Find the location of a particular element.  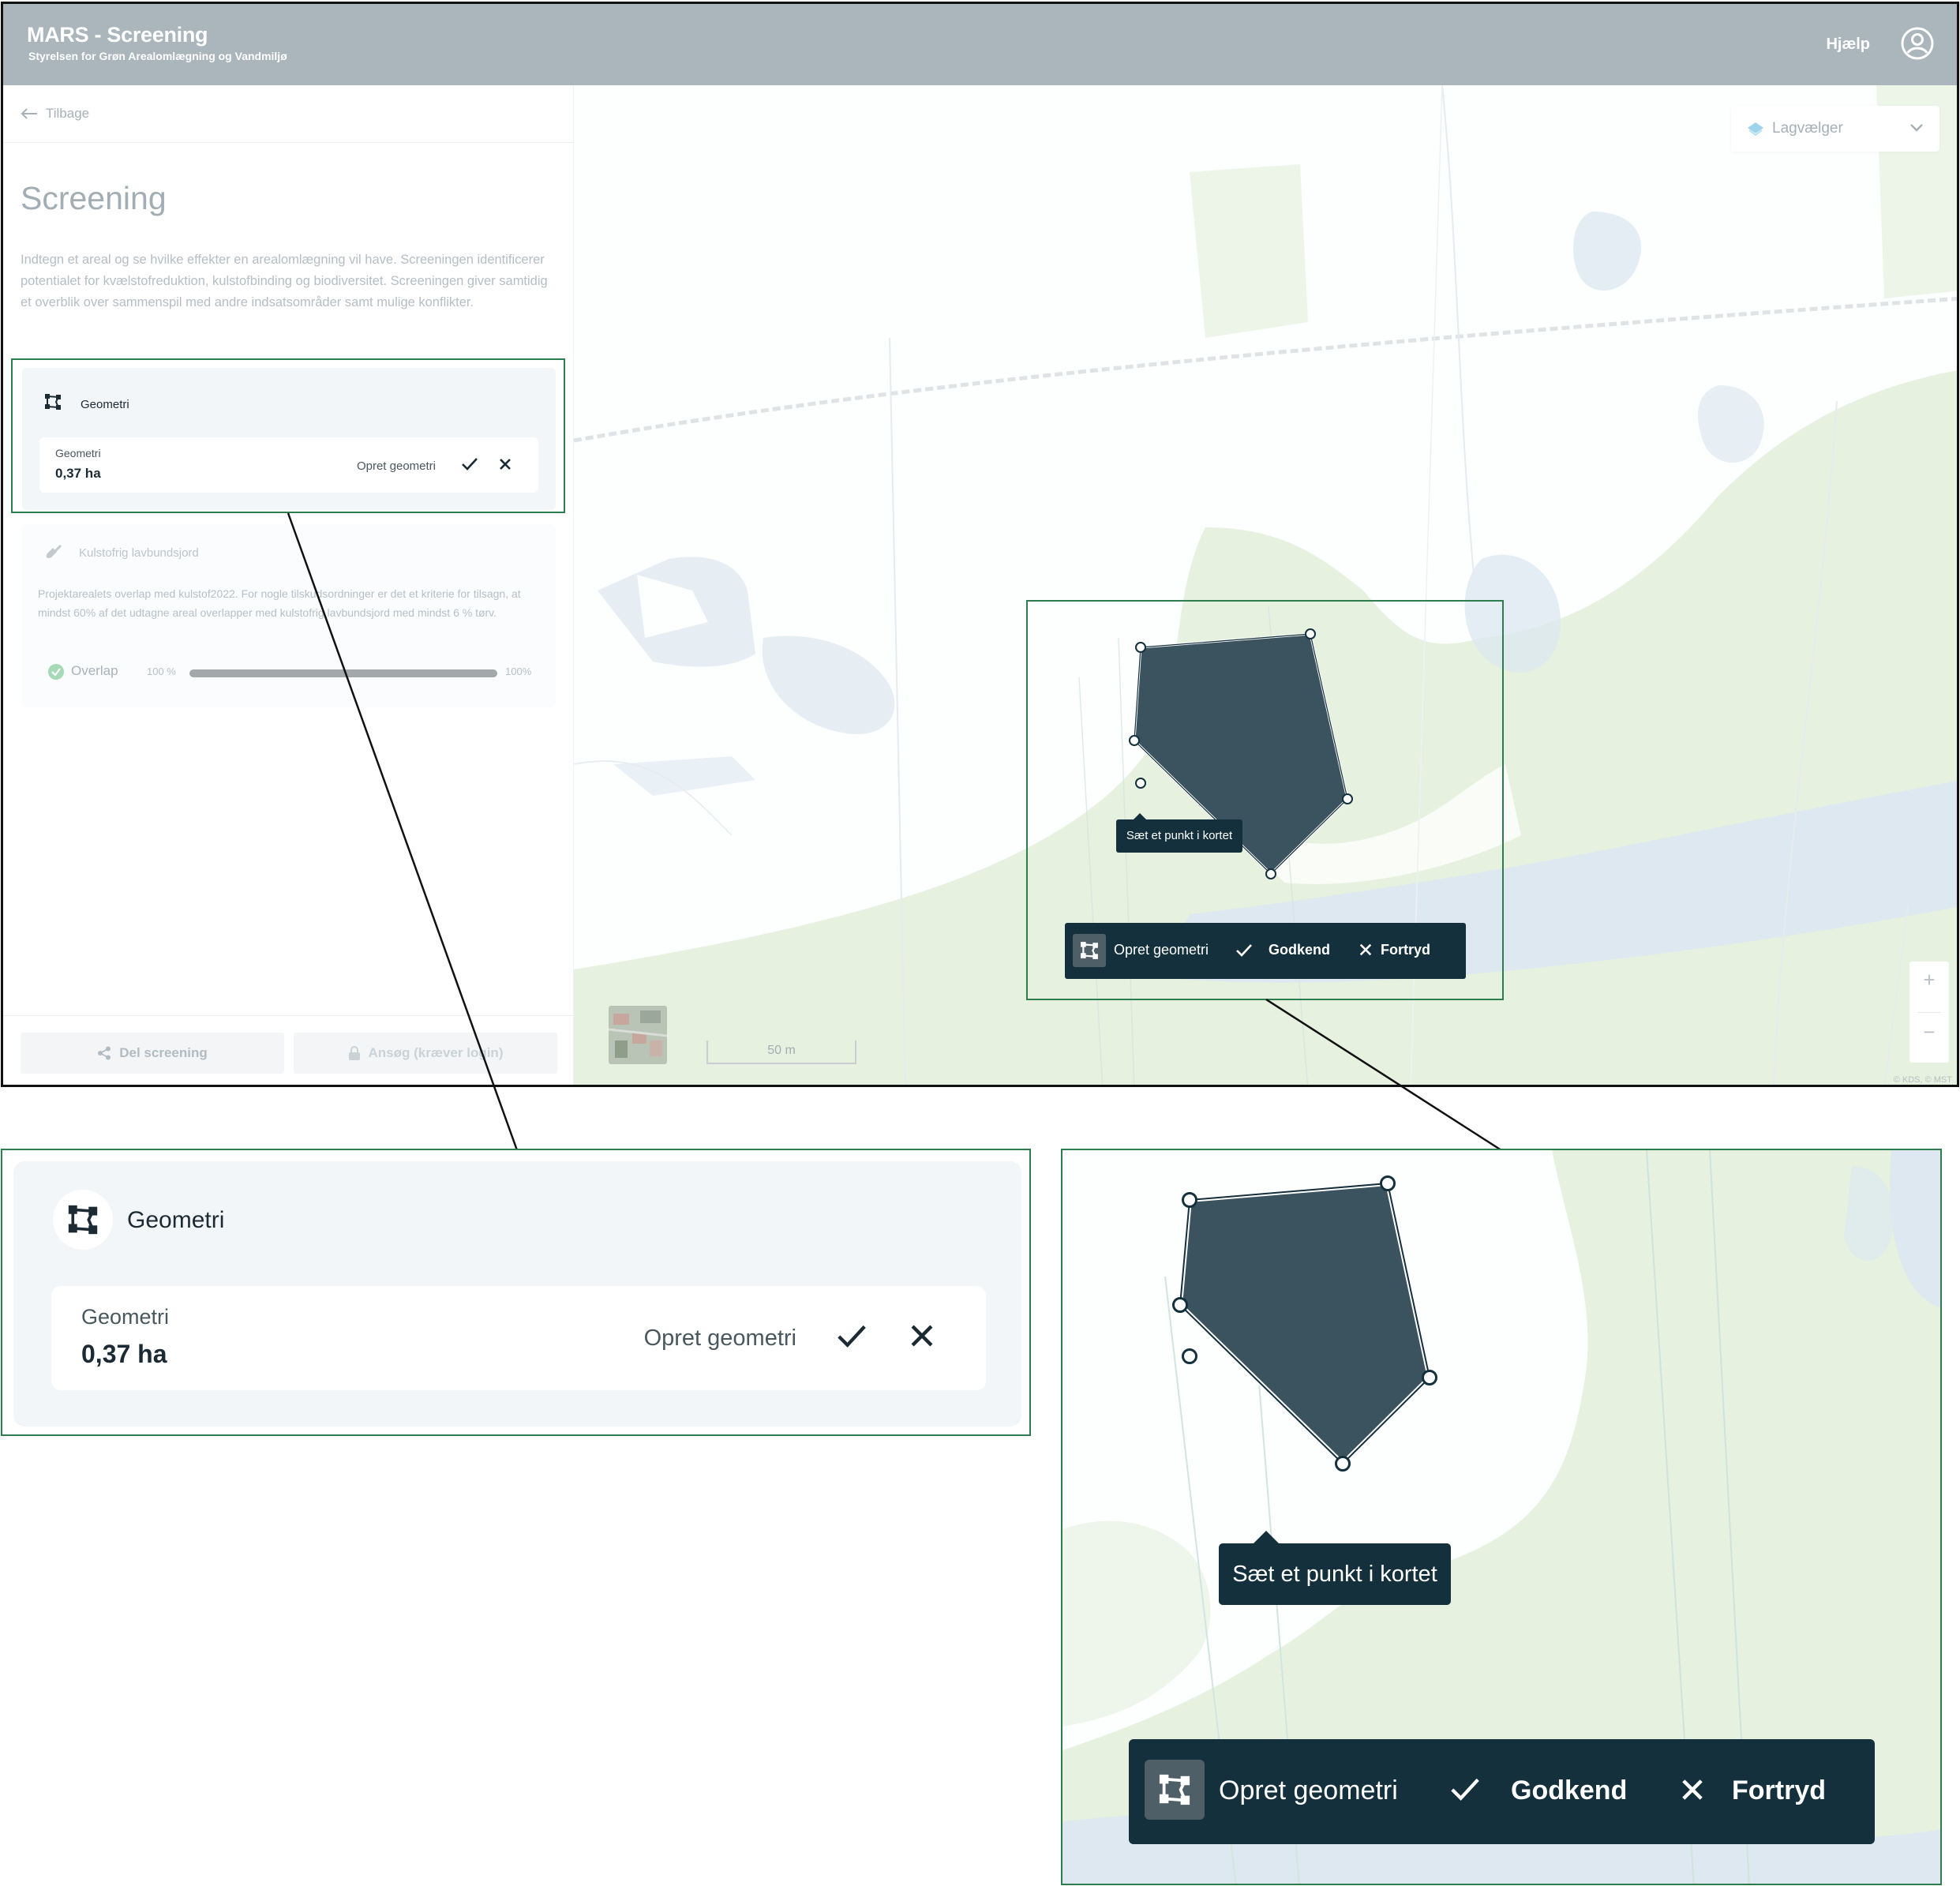

share-label: Del screening is located at coordinates (163, 1052).